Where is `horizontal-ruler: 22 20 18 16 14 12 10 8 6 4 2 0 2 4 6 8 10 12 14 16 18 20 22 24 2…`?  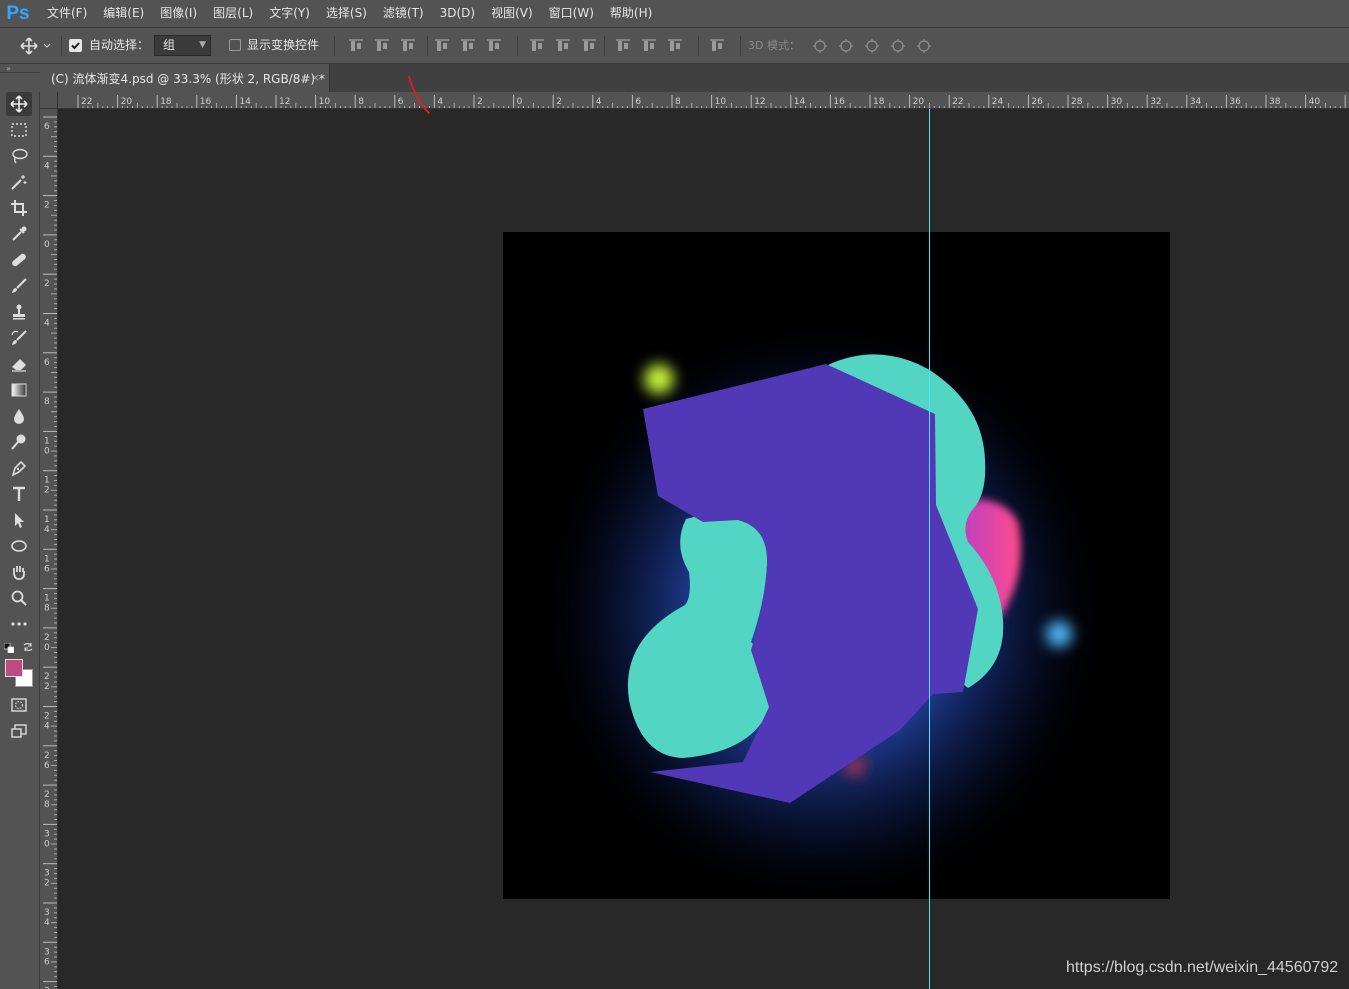
horizontal-ruler: 22 20 18 16 14 12 10 8 6 4 2 0 2 4 6 8 10 12 14 16 18 20 22 24 2… is located at coordinates (703, 100).